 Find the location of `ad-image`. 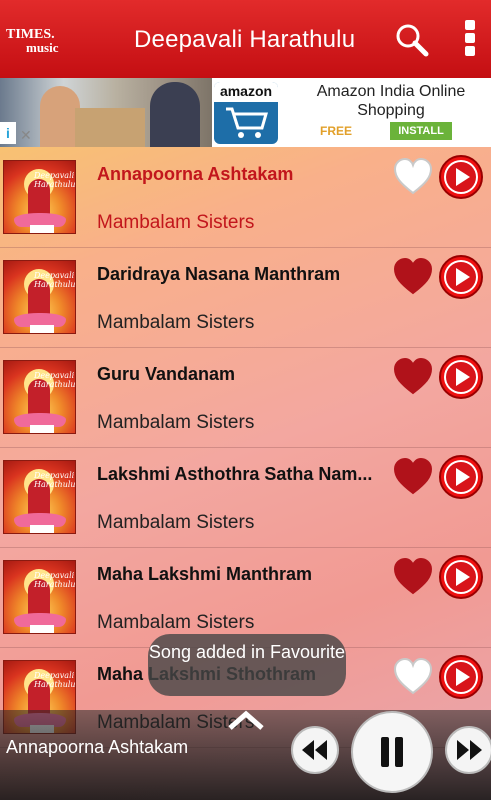

ad-image is located at coordinates (106, 112).